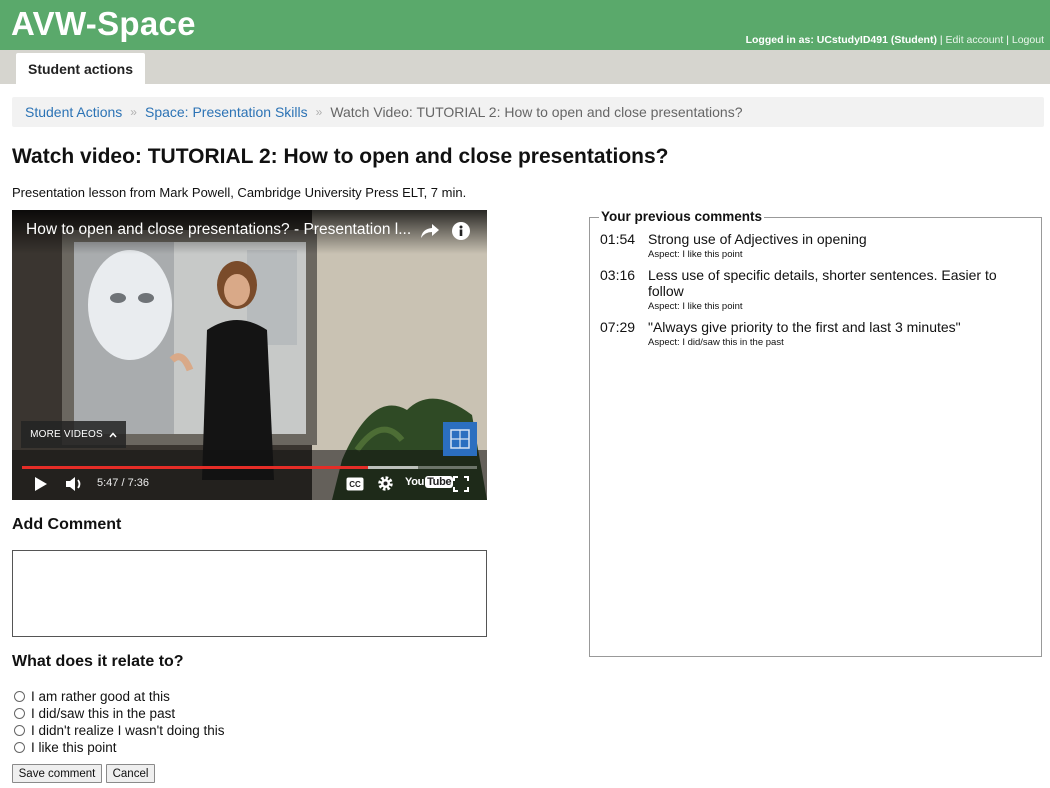 The height and width of the screenshot is (788, 1050). I want to click on video-progress-bar, so click(249, 467).